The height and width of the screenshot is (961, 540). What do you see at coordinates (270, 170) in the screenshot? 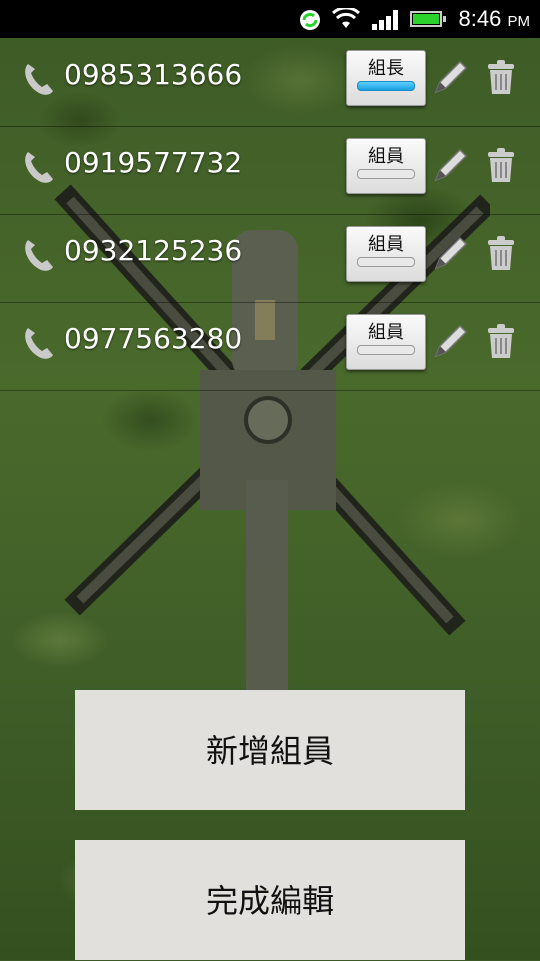
I see `member-row: 0919577732 組員` at bounding box center [270, 170].